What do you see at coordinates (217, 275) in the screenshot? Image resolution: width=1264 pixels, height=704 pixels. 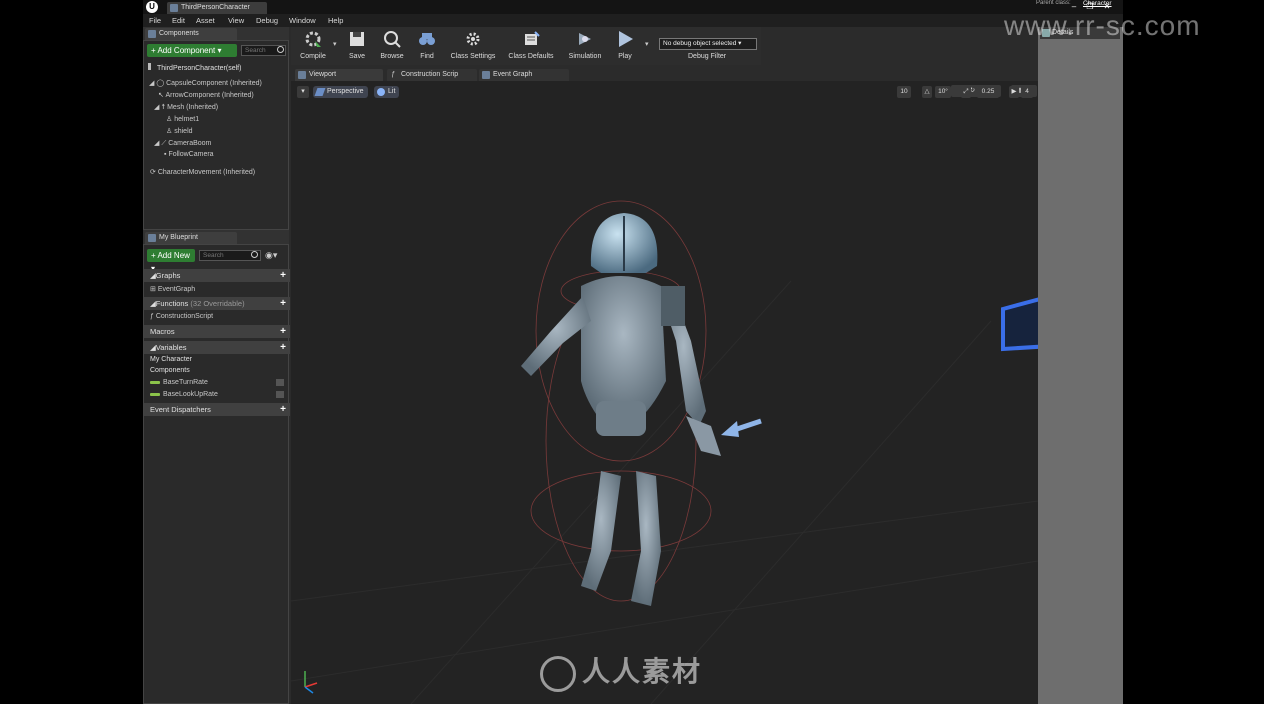 I see `section-graphs: ◢Graphs +` at bounding box center [217, 275].